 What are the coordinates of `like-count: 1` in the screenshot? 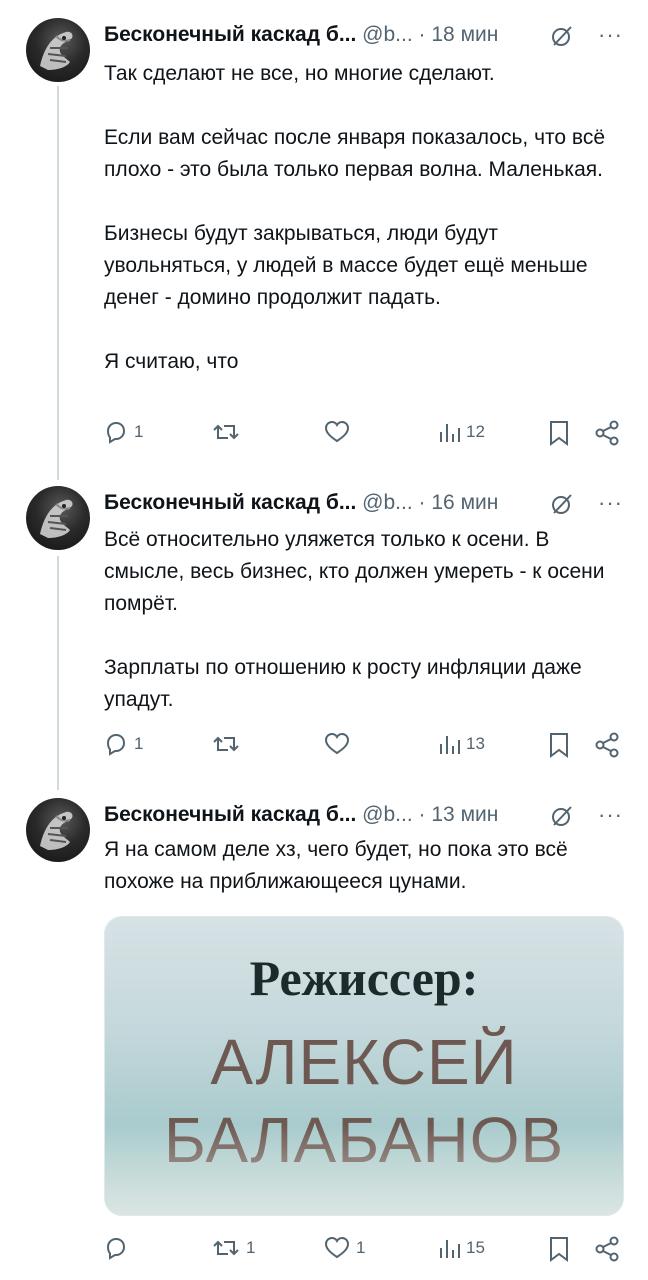 It's located at (361, 1247).